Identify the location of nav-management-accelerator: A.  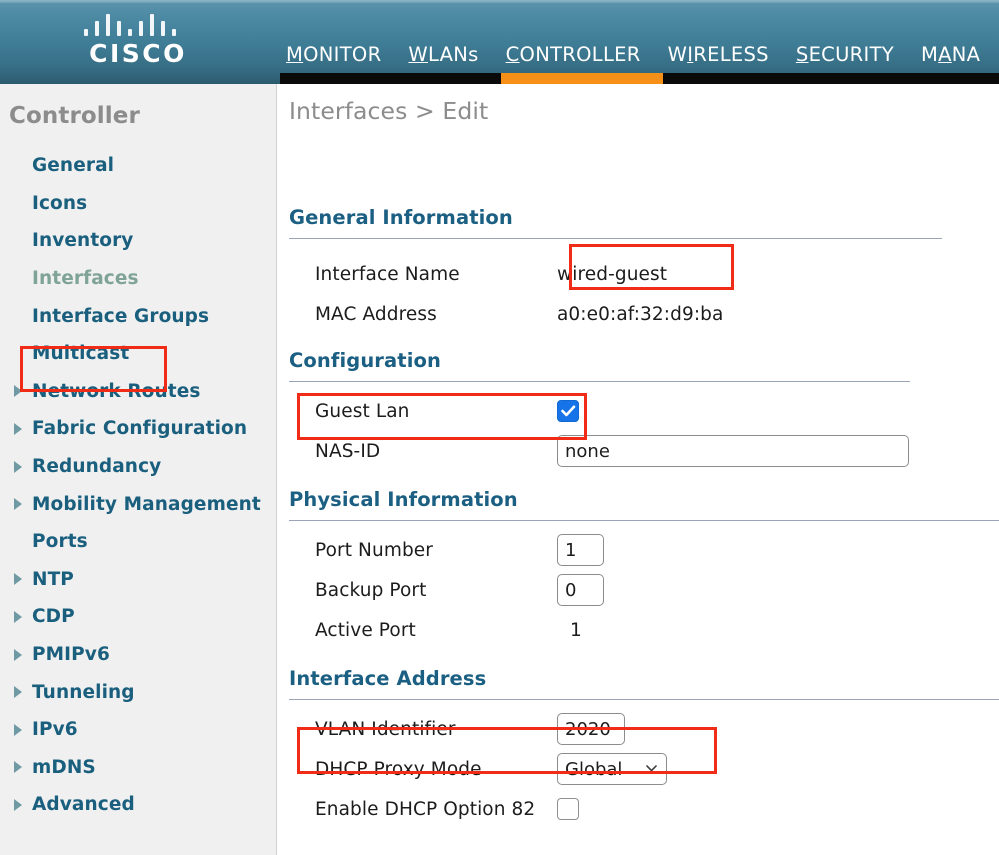
(945, 54).